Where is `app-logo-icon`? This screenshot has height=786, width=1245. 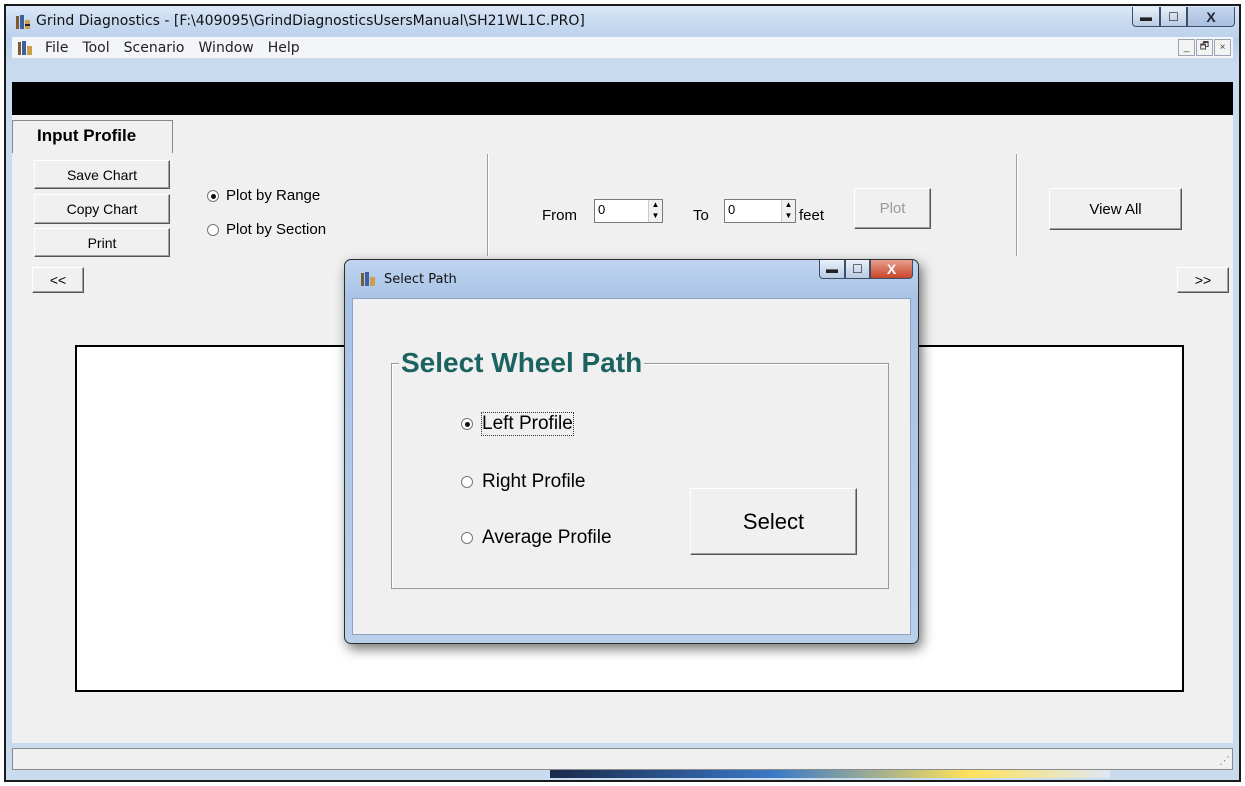 app-logo-icon is located at coordinates (23, 22).